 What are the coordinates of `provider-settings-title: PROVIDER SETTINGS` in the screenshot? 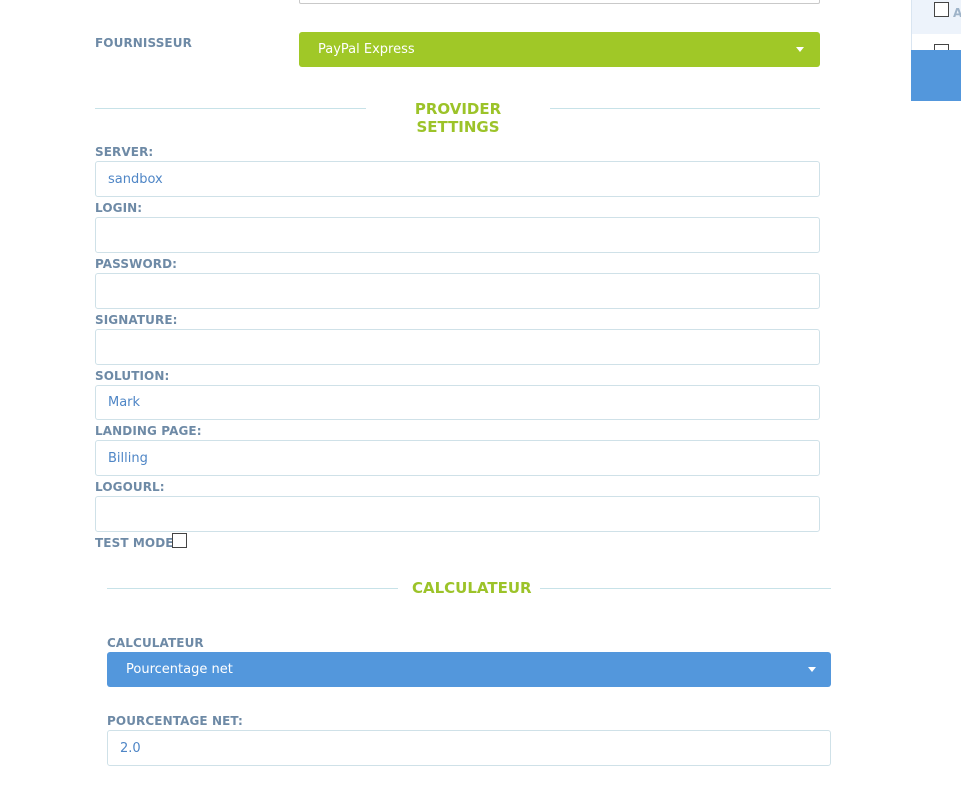 It's located at (458, 118).